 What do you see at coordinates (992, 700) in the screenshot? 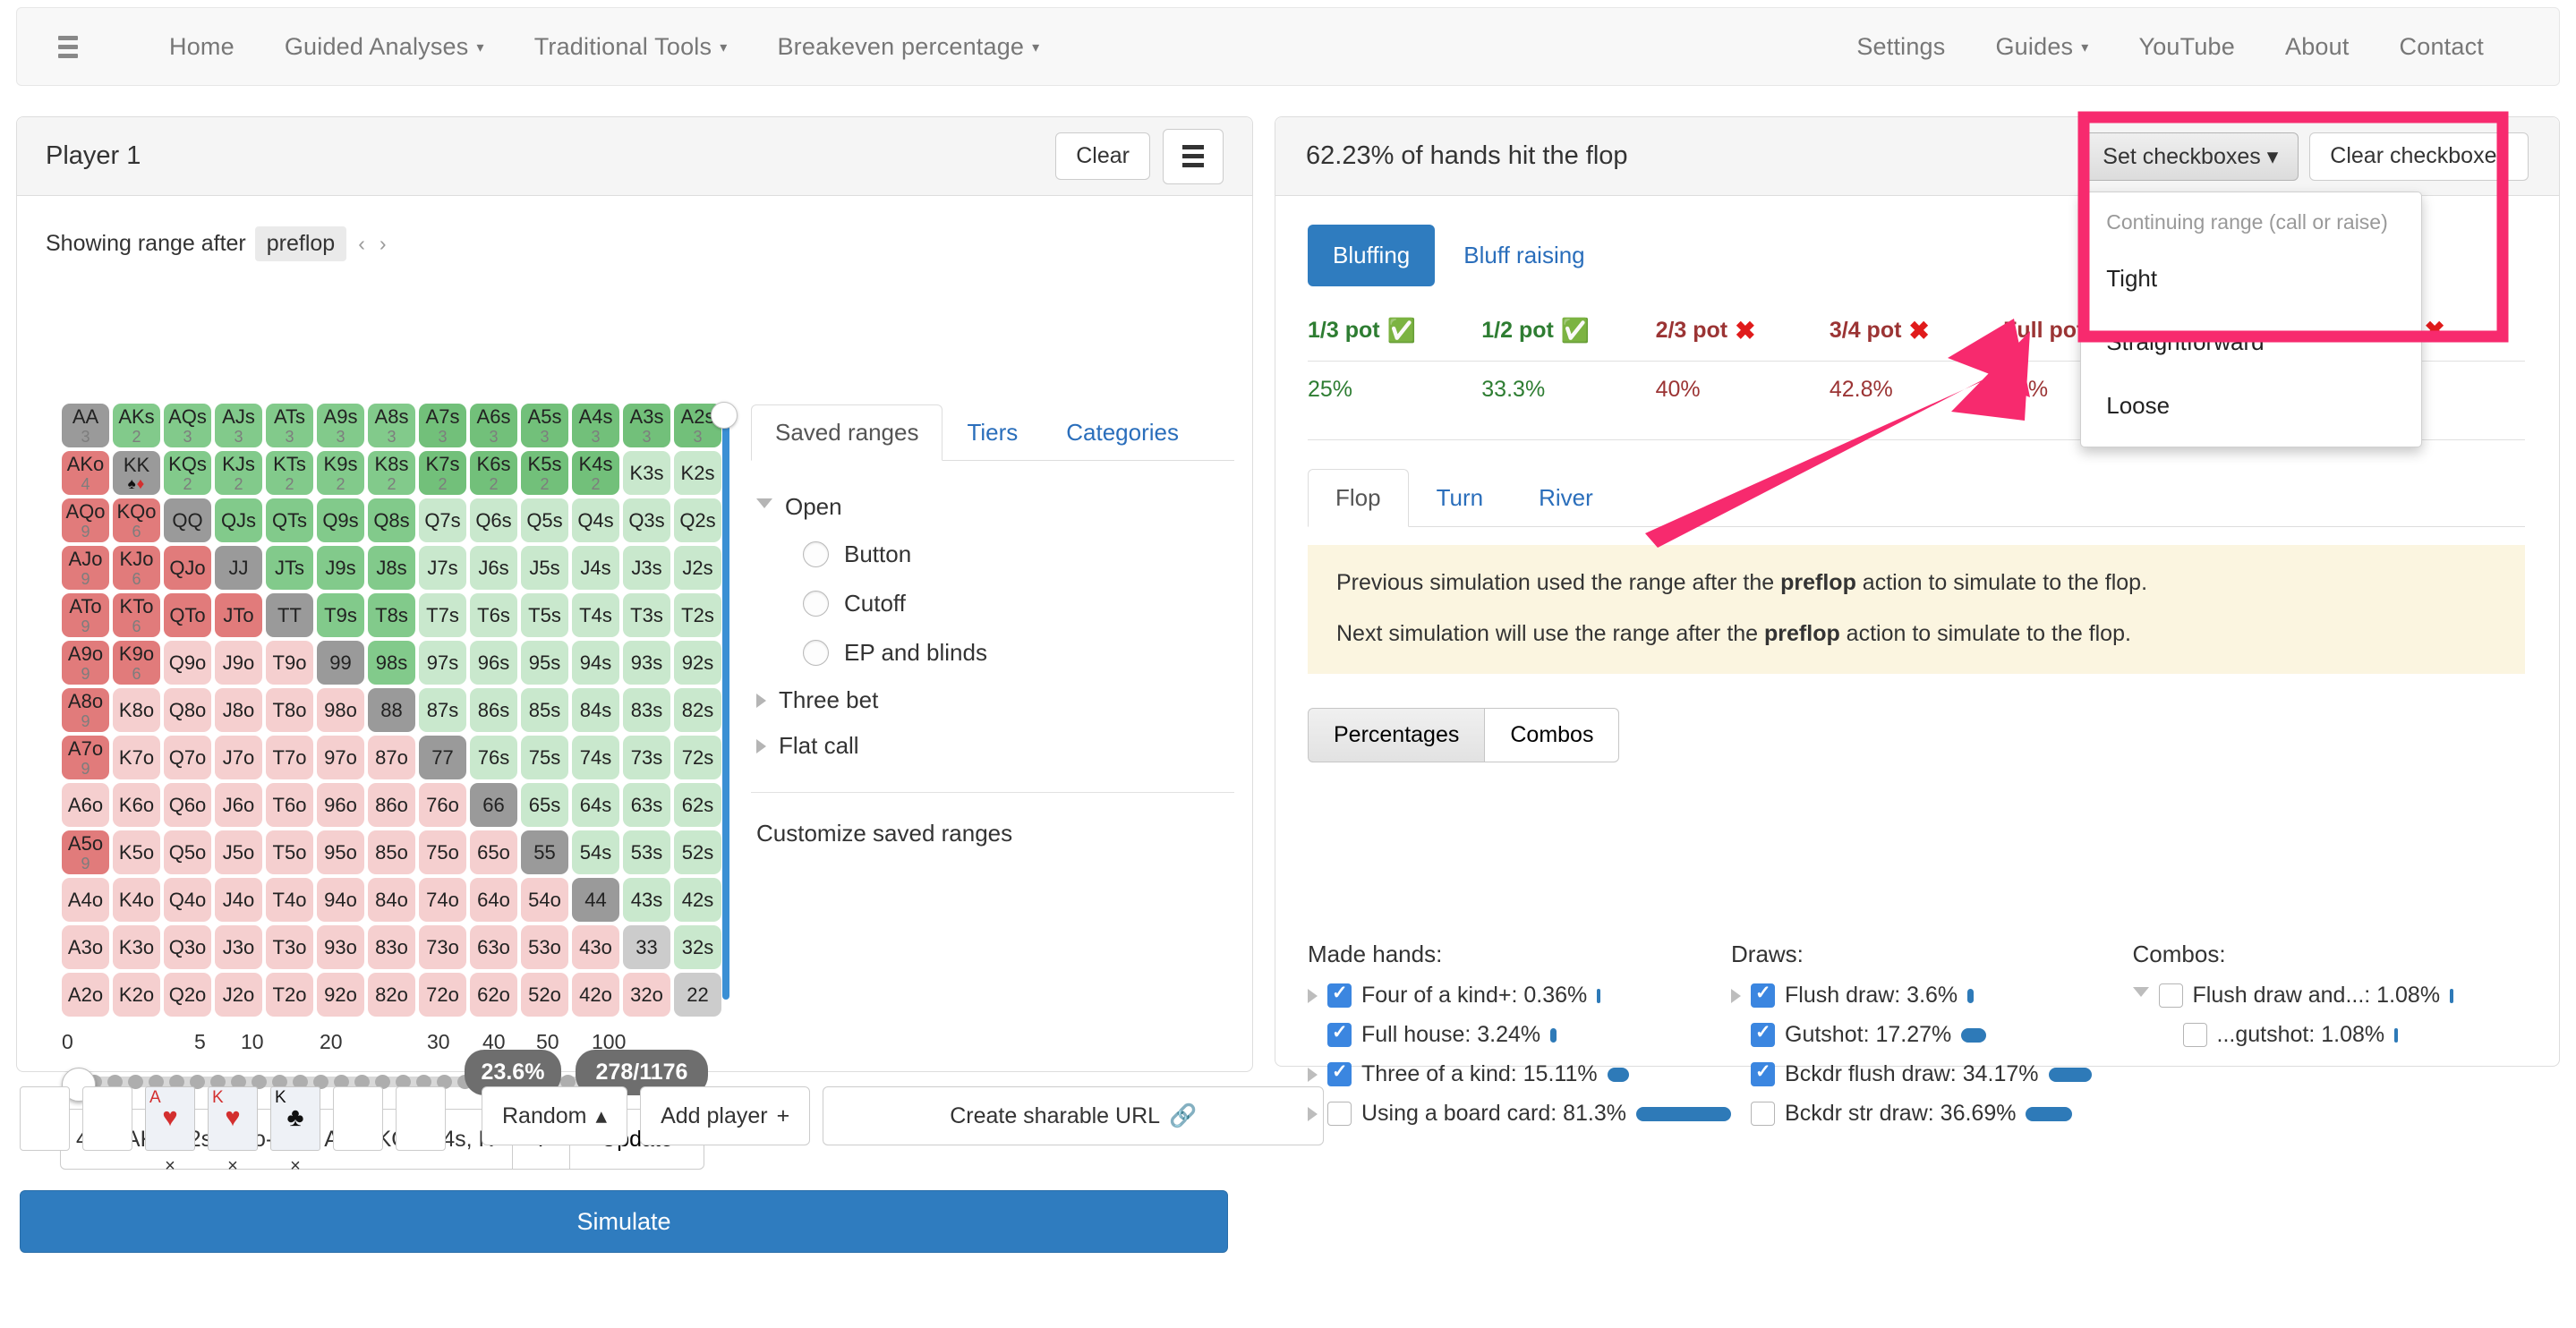
I see `range-group-three-bet: Three bet` at bounding box center [992, 700].